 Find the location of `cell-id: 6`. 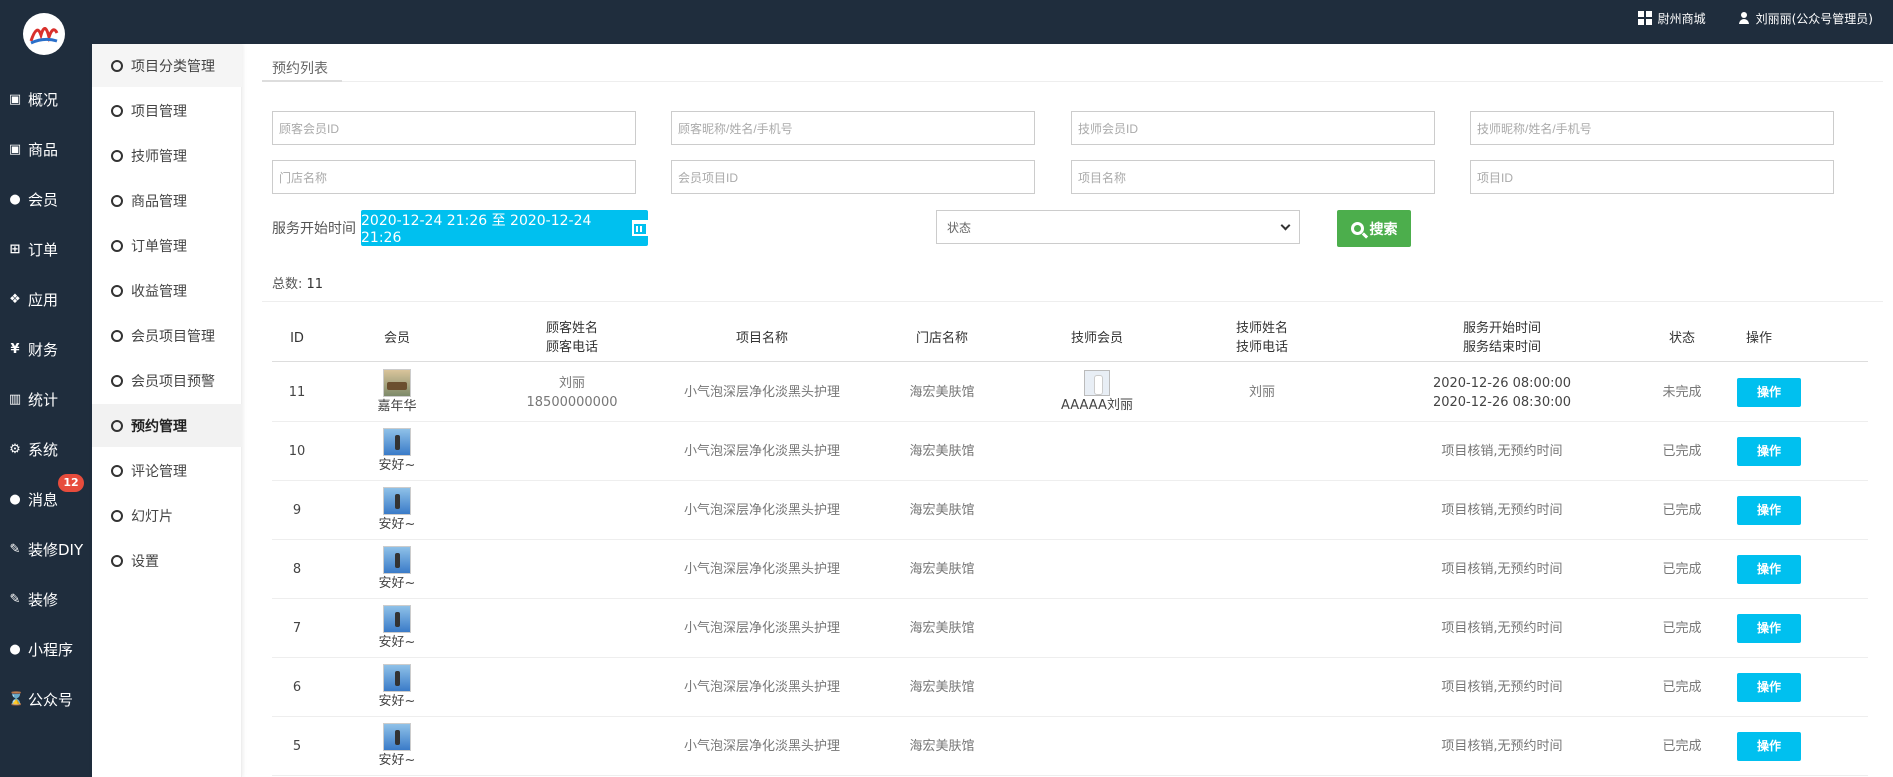

cell-id: 6 is located at coordinates (297, 687).